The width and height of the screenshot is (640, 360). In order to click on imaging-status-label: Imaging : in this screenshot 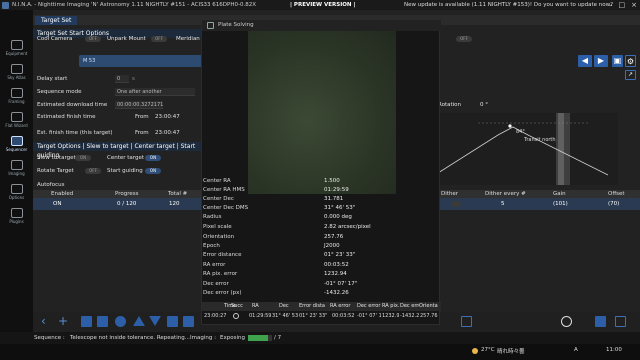, I will do `click(203, 338)`.